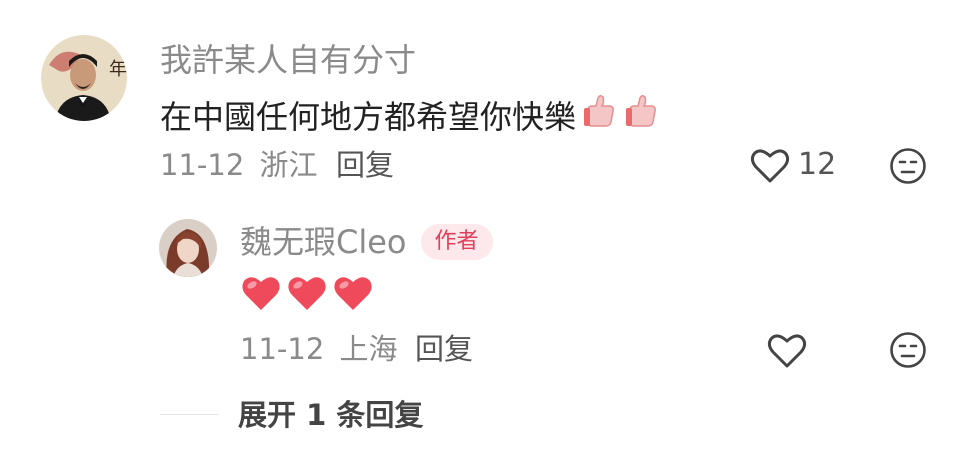 This screenshot has width=969, height=451. Describe the element at coordinates (368, 349) in the screenshot. I see `reply-location: 上海` at that location.